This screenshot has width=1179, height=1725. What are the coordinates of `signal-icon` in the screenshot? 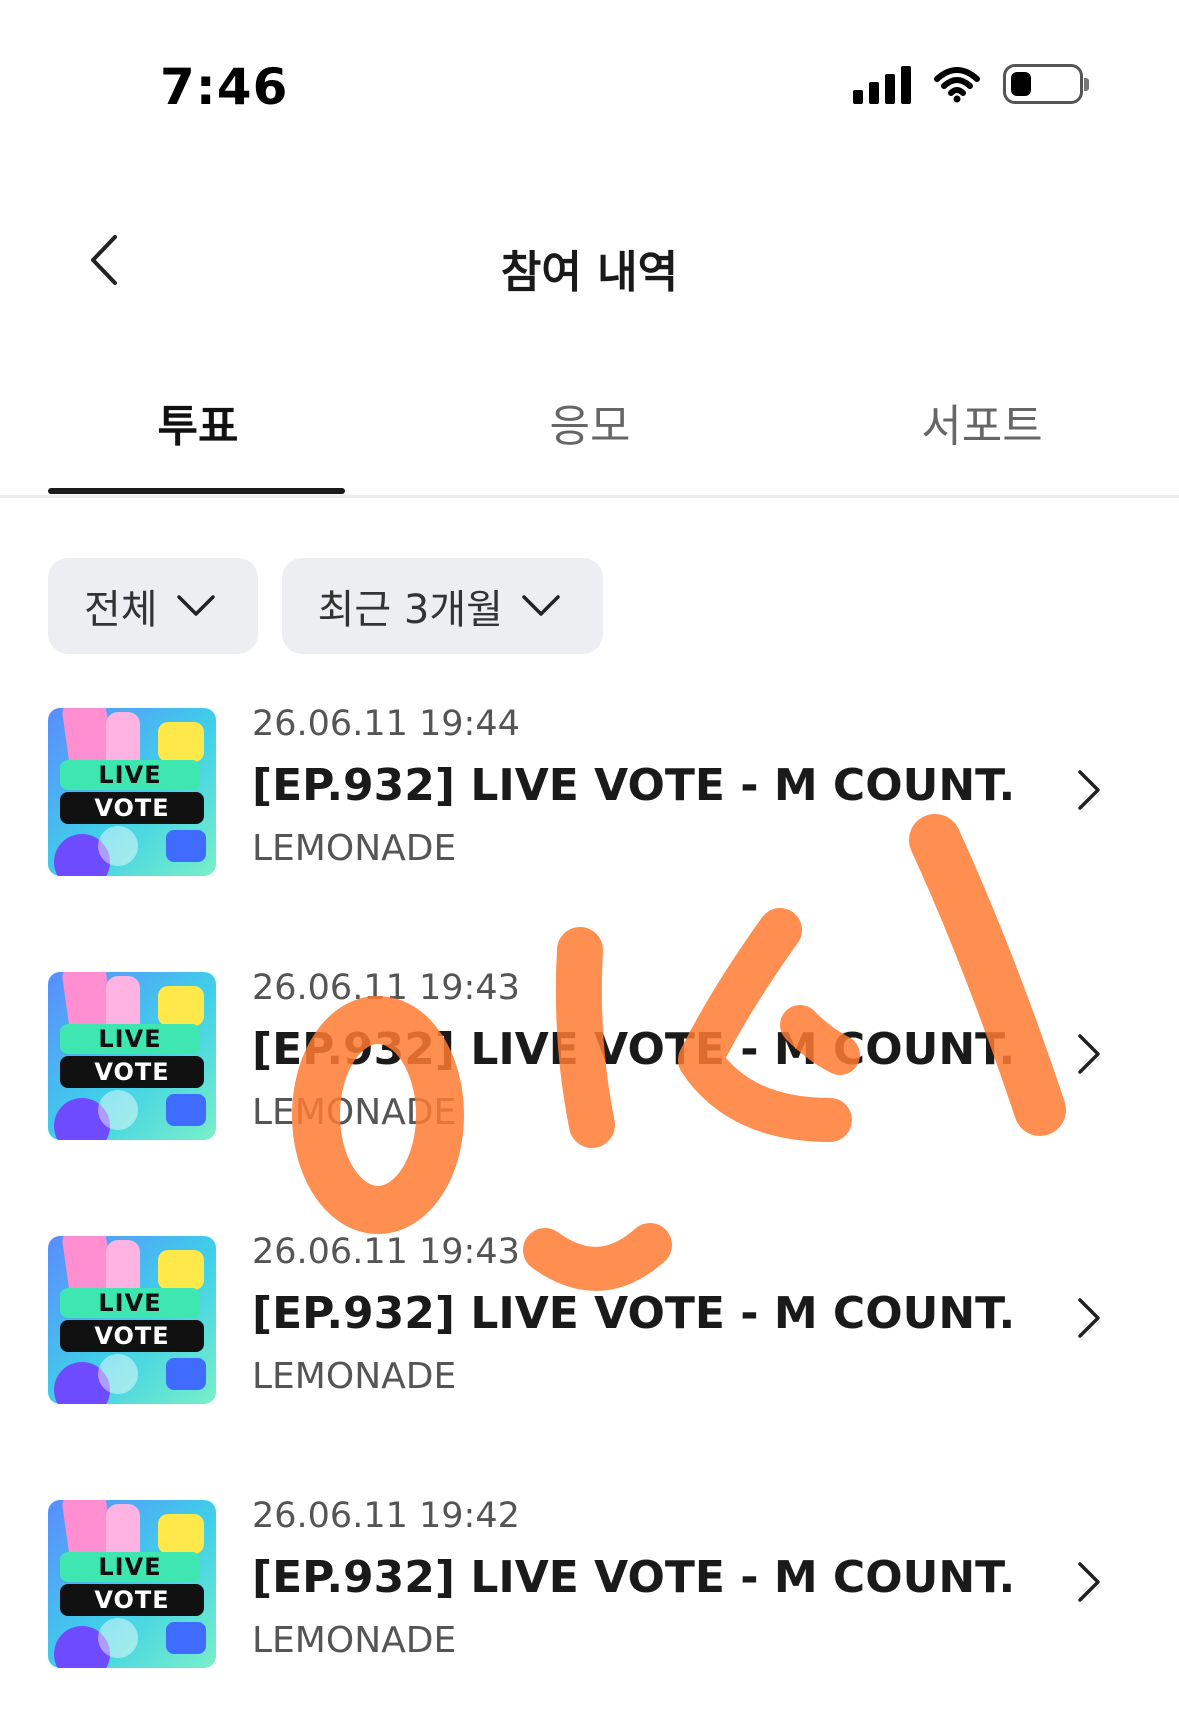 It's located at (882, 84).